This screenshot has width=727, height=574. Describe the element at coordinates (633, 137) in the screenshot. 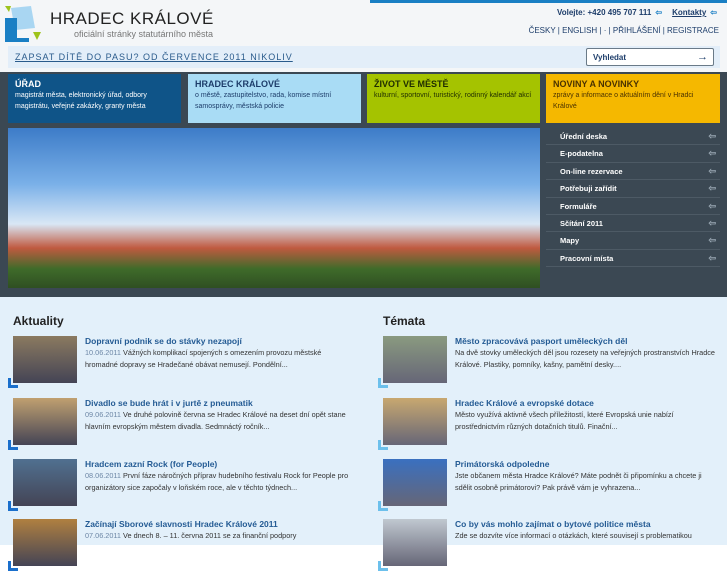

I see `side-menu-item: Úřední deska ⇦` at that location.